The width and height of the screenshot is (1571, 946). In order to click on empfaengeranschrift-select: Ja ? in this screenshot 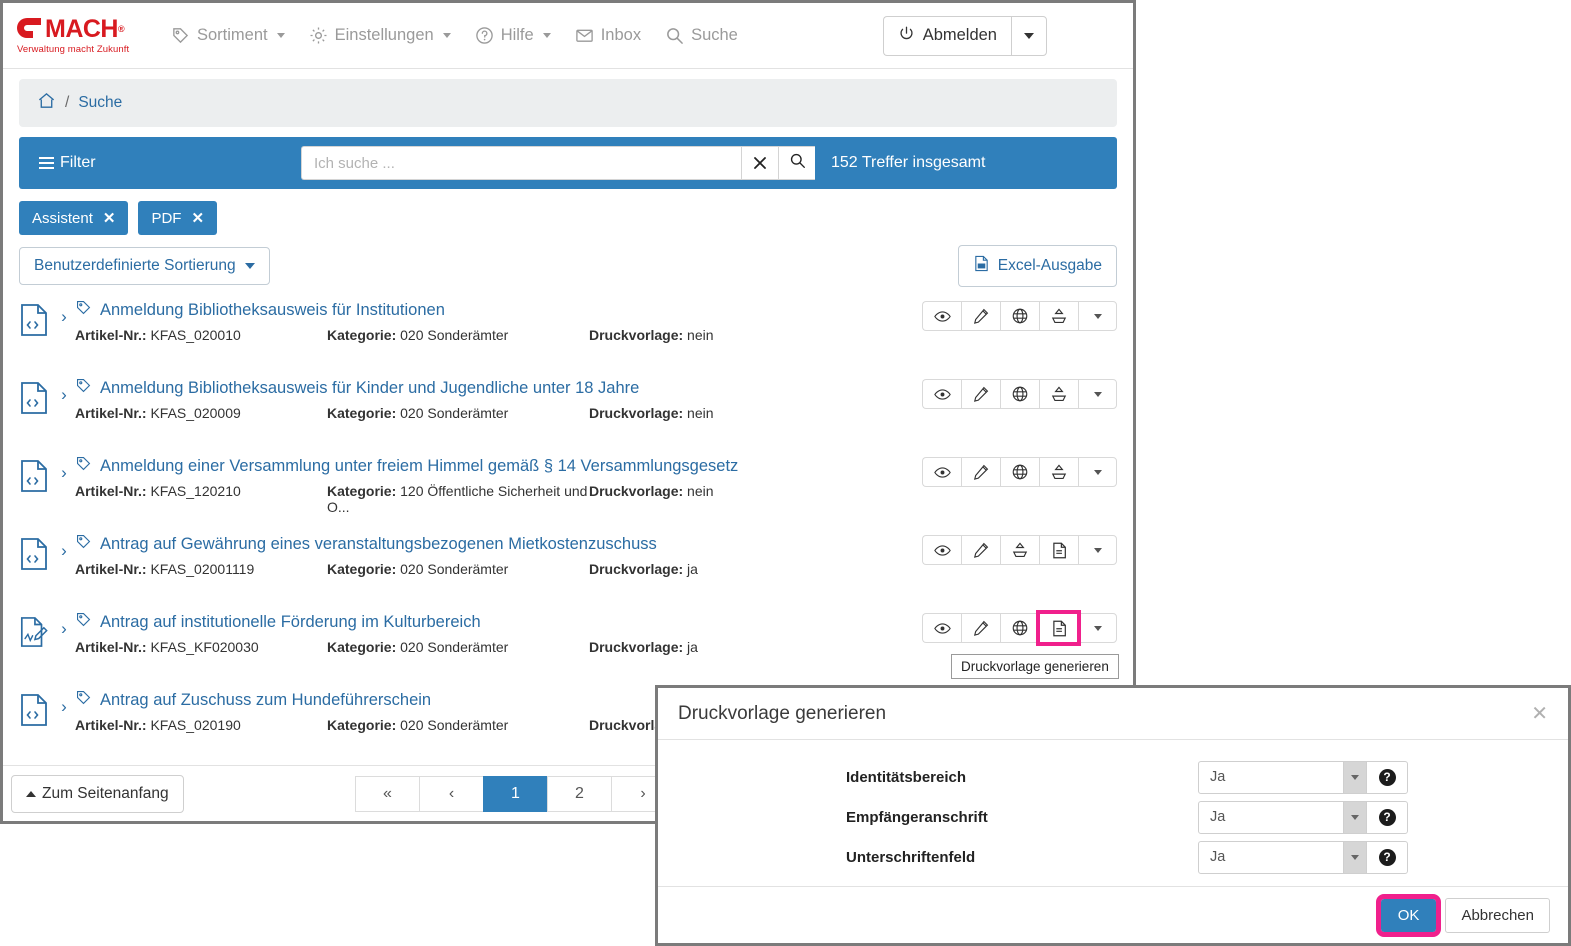, I will do `click(1303, 817)`.